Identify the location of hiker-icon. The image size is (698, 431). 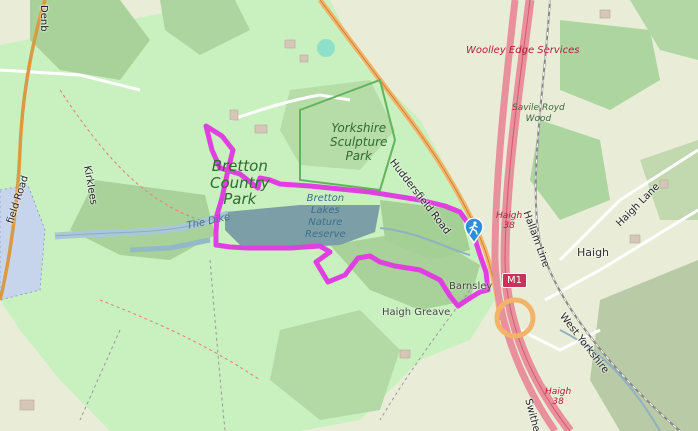
(474, 231).